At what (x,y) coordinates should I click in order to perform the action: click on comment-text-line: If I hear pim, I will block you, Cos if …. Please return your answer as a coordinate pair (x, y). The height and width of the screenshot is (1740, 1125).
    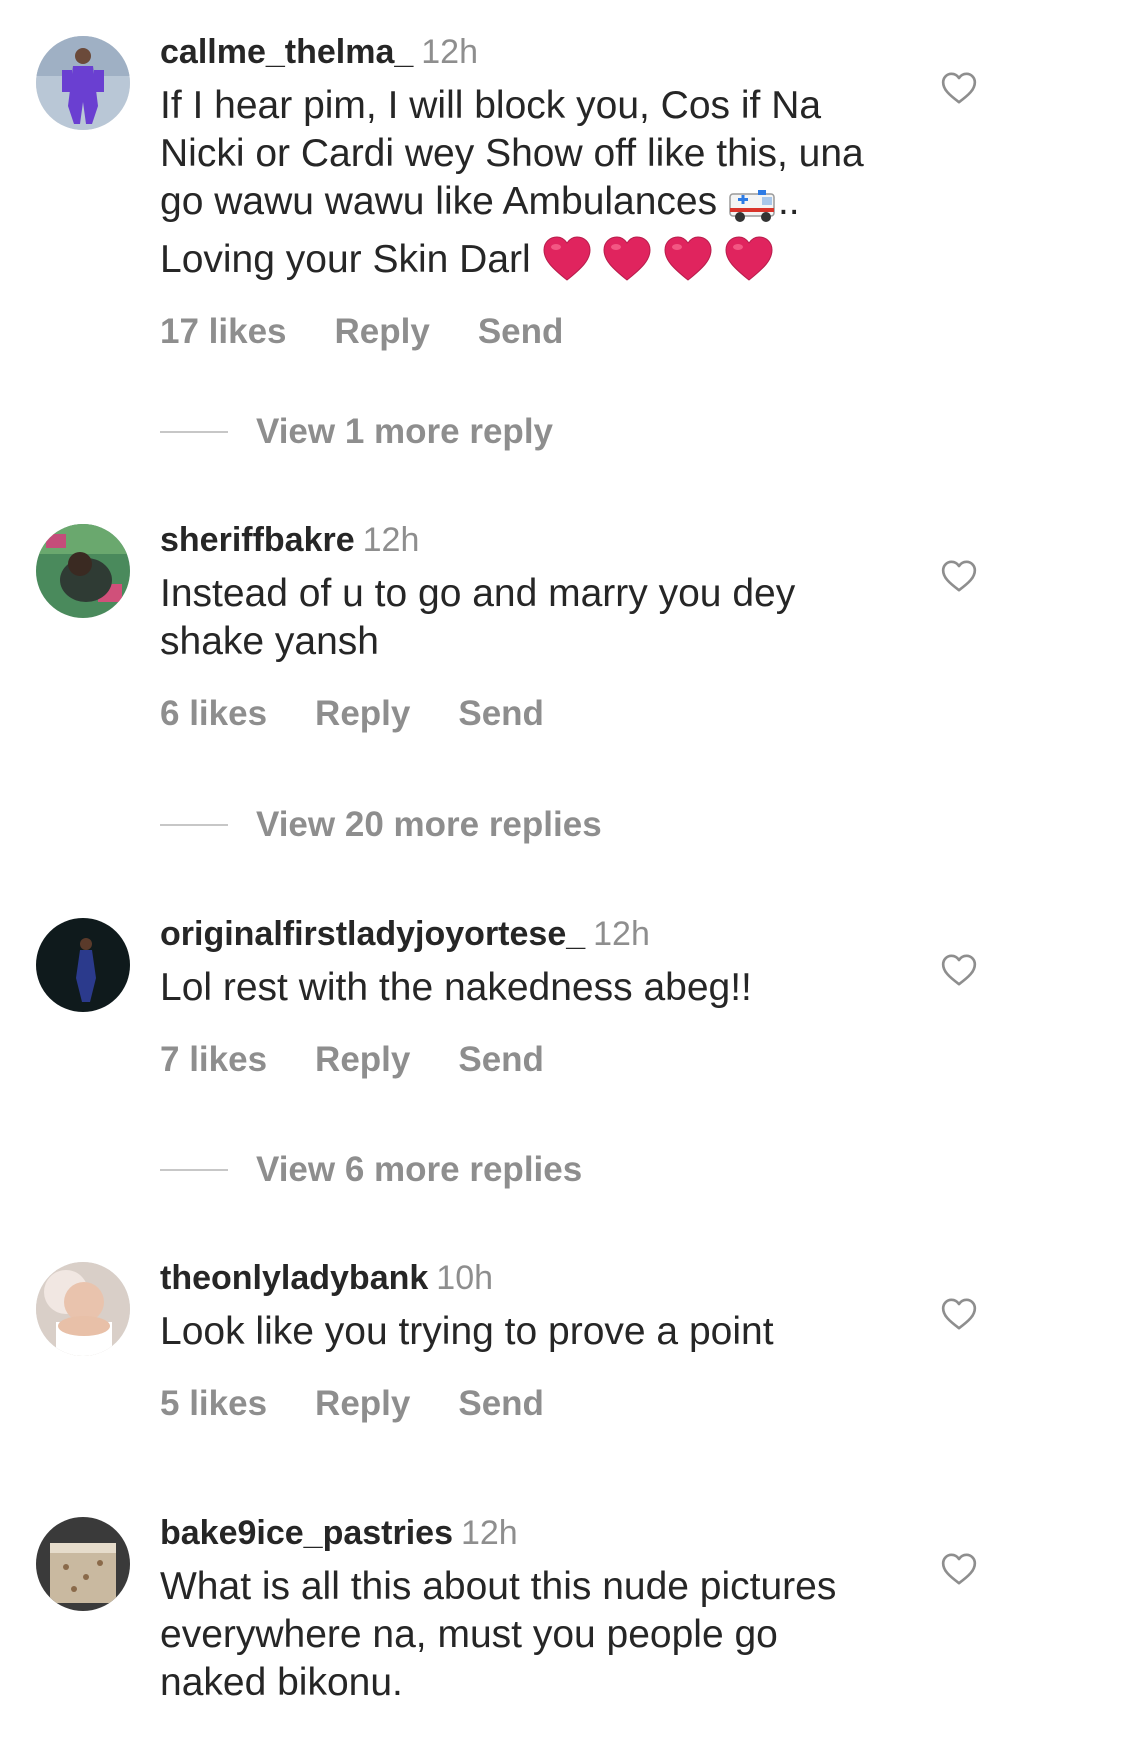
    Looking at the image, I should click on (491, 105).